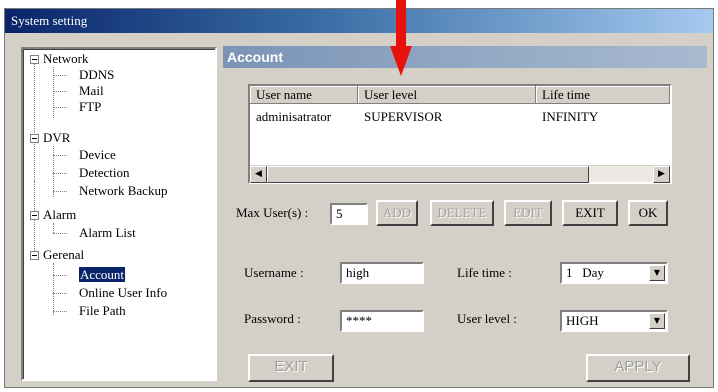 Image resolution: width=718 pixels, height=392 pixels. I want to click on delete-button: DELETE, so click(462, 213).